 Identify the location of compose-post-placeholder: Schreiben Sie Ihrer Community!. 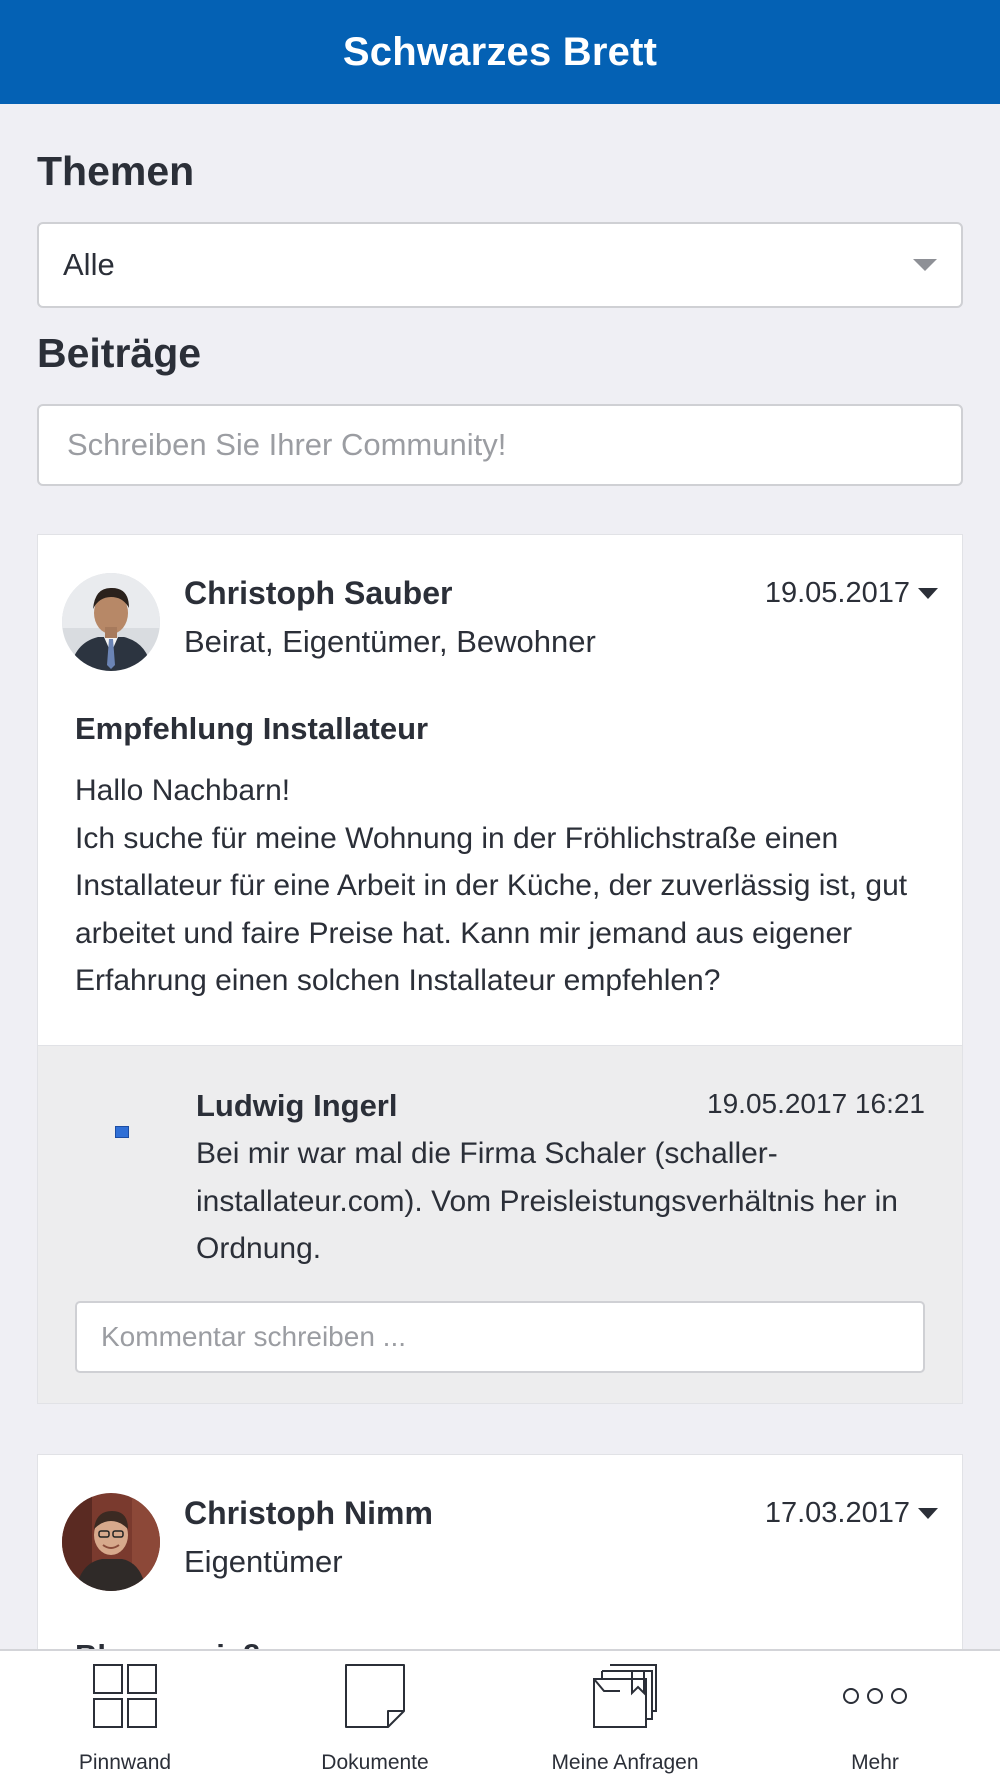
(287, 444).